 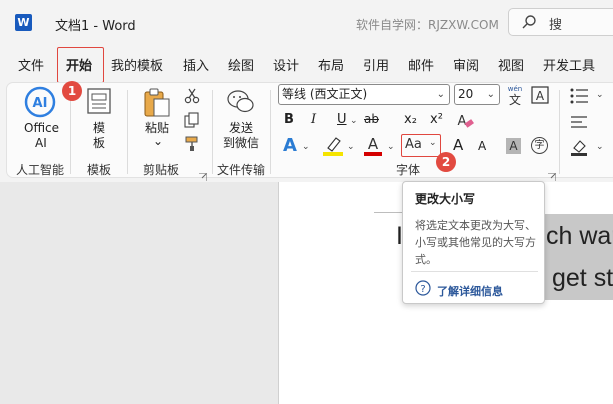 What do you see at coordinates (241, 128) in the screenshot?
I see `wechat-send-label-1: 发送` at bounding box center [241, 128].